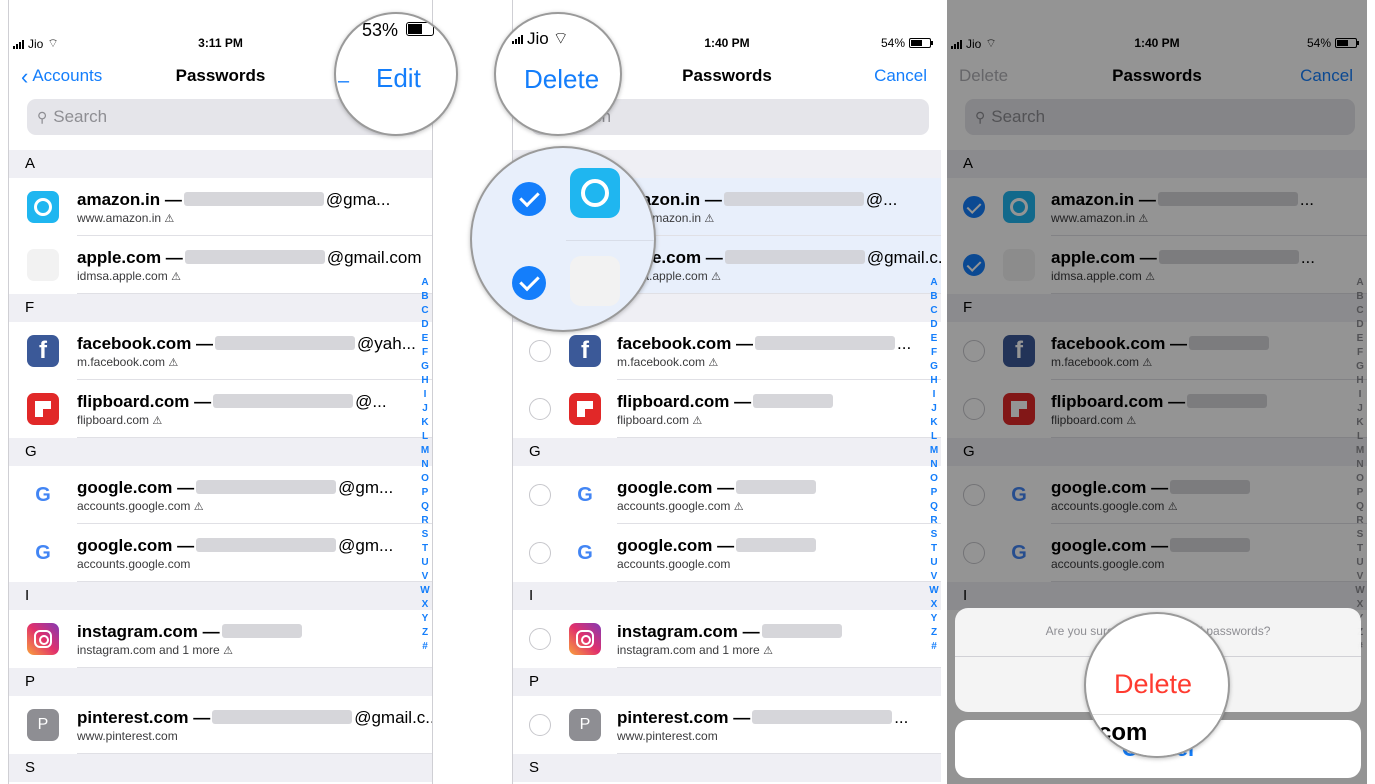  What do you see at coordinates (517, 39) in the screenshot?
I see `signal-icon` at bounding box center [517, 39].